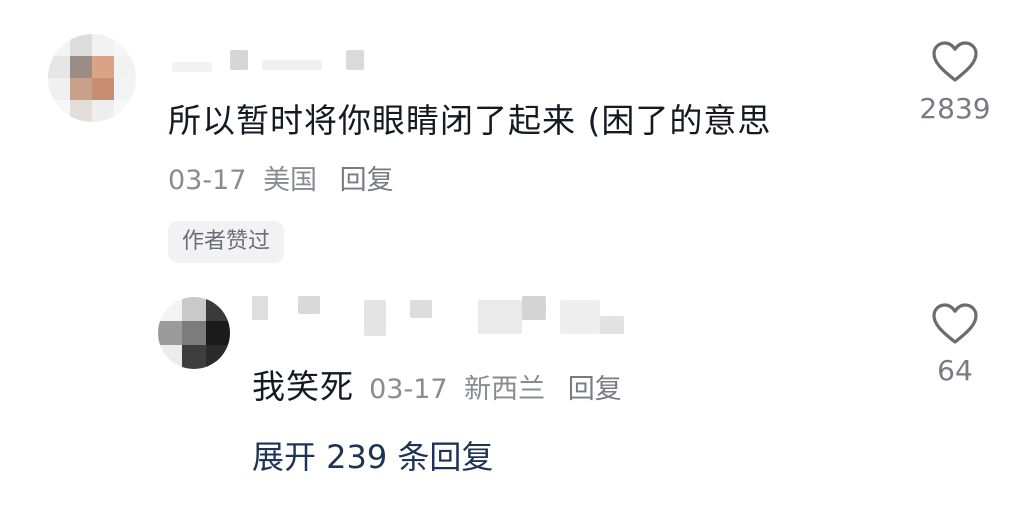 The width and height of the screenshot is (1024, 507). I want to click on reply-line: 我笑死 03-17 新西兰 回复, so click(437, 384).